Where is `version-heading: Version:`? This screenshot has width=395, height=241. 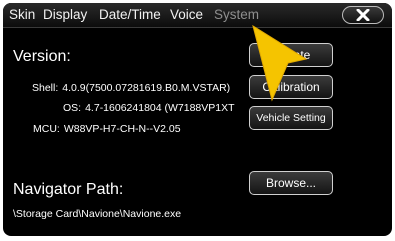
version-heading: Version: is located at coordinates (42, 56).